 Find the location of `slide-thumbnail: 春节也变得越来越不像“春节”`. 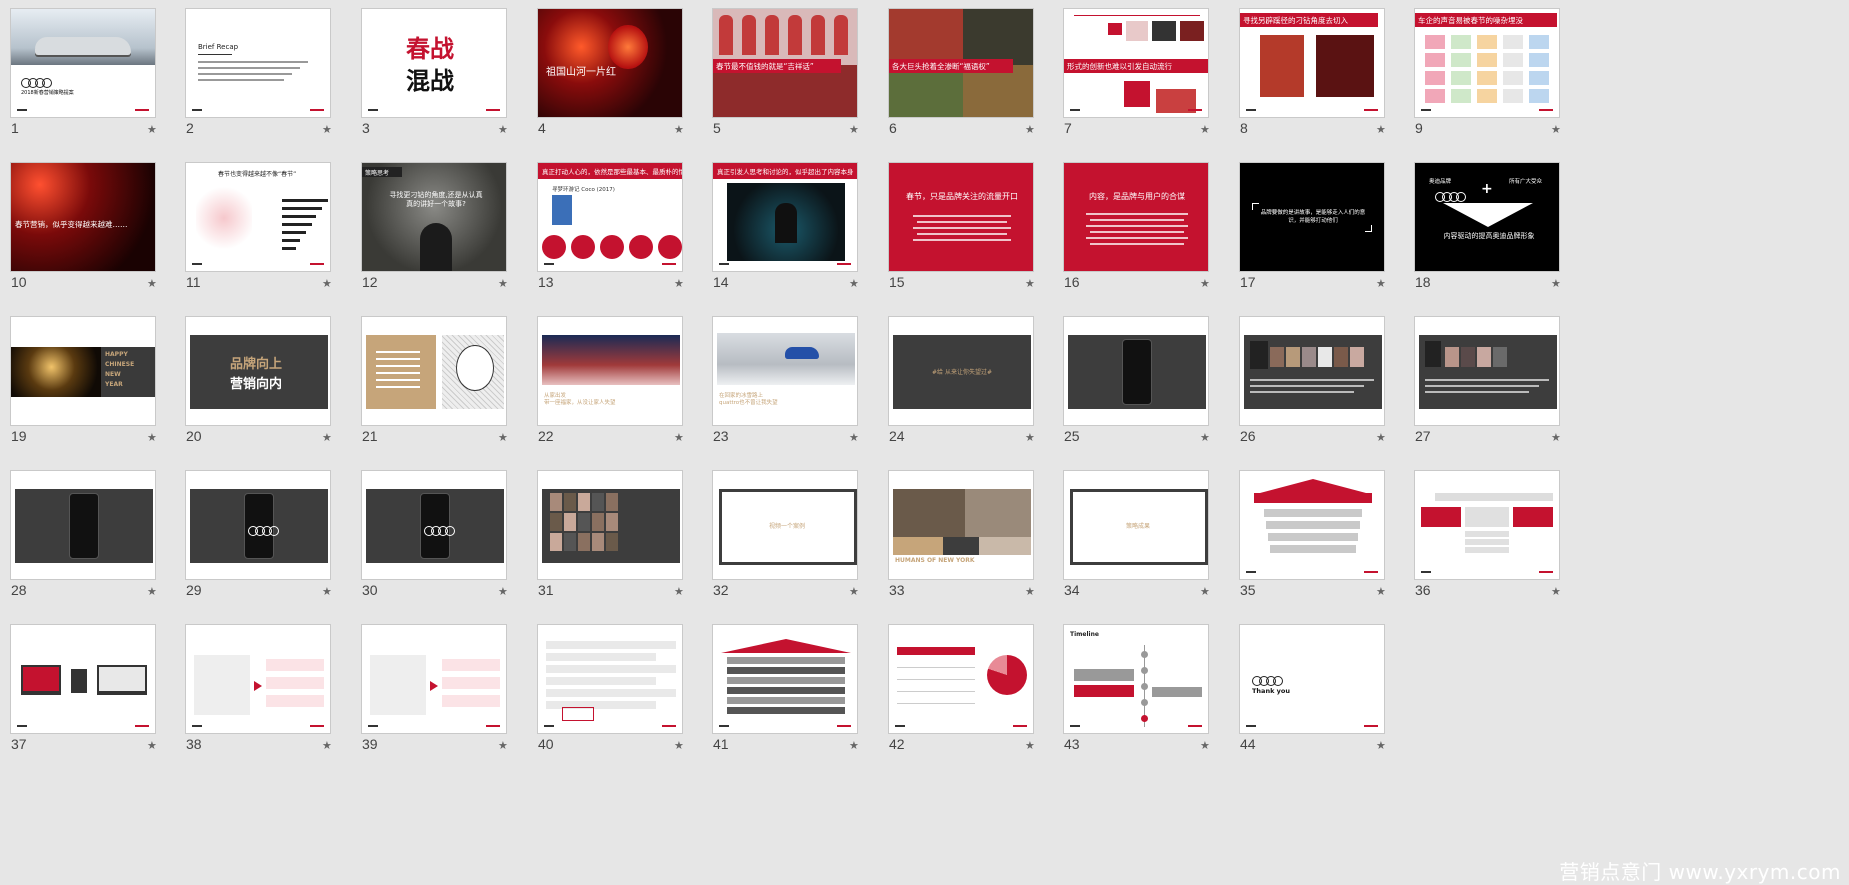

slide-thumbnail: 春节也变得越来越不像“春节” is located at coordinates (258, 217).